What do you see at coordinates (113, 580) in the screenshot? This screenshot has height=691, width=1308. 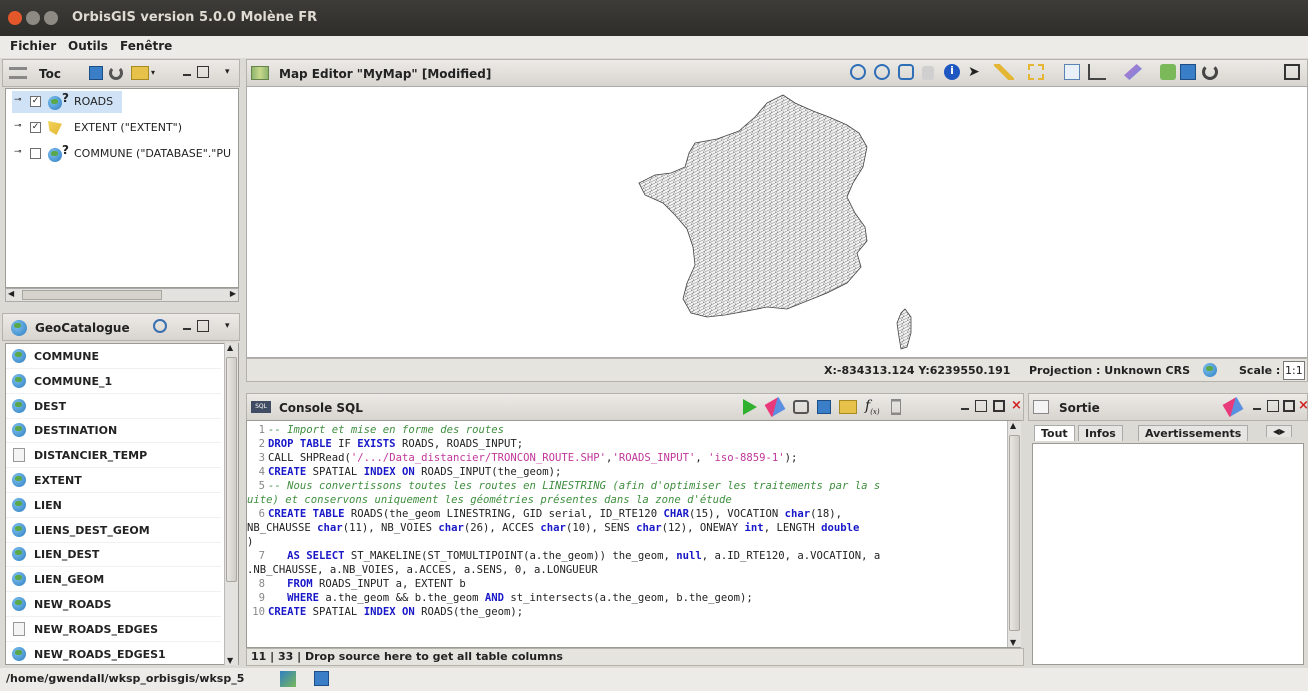 I see `catalogue-item: LIEN_GEOM` at bounding box center [113, 580].